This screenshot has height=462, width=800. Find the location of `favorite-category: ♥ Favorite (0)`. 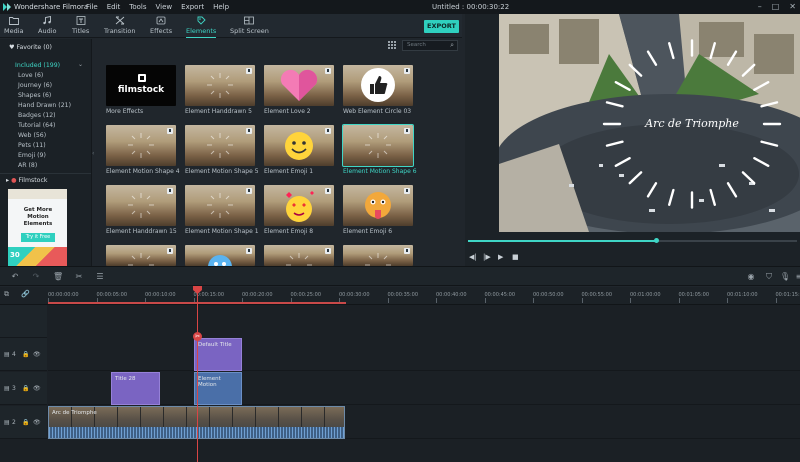

favorite-category: ♥ Favorite (0) is located at coordinates (30, 47).